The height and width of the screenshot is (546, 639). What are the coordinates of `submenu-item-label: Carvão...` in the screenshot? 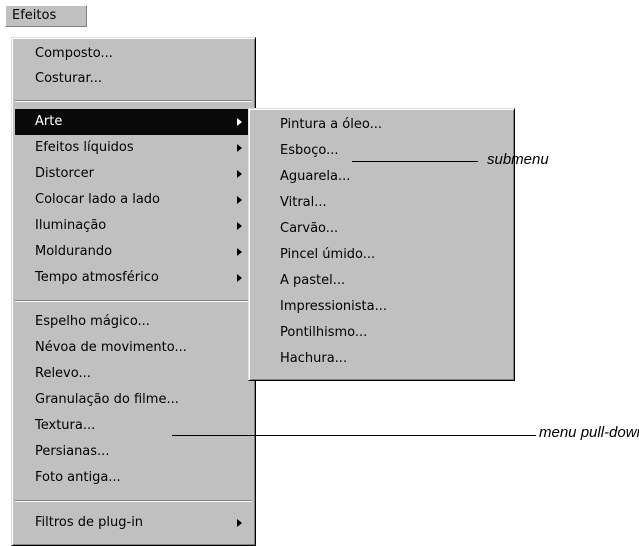 It's located at (309, 228).